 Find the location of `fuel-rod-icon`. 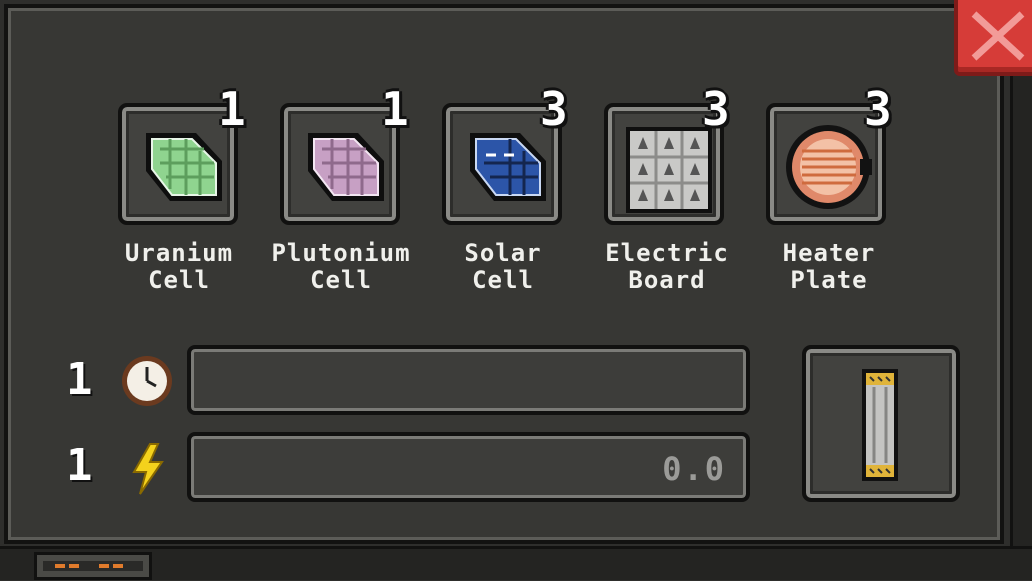

fuel-rod-icon is located at coordinates (880, 425).